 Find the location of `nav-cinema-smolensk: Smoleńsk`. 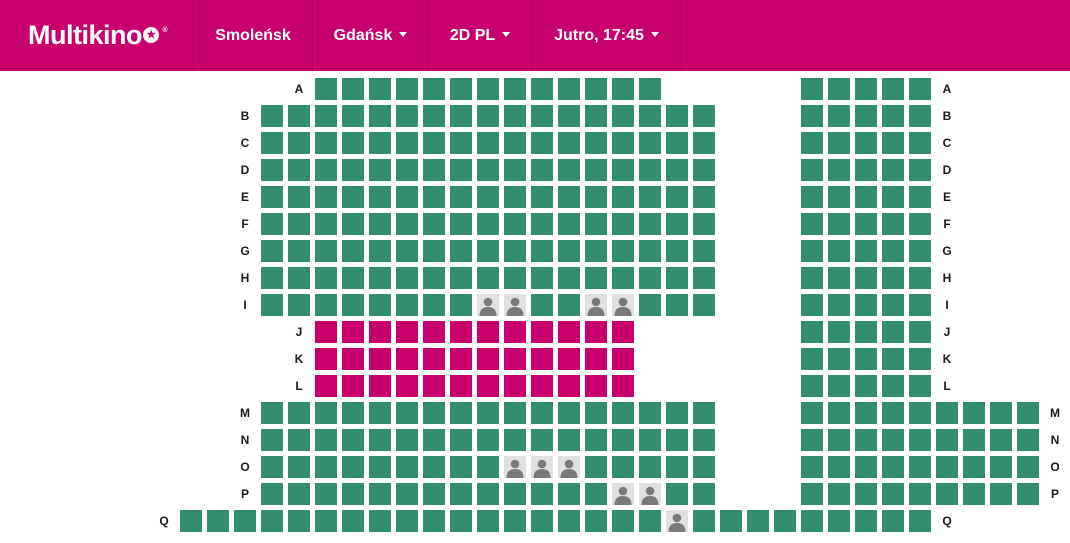

nav-cinema-smolensk: Smoleńsk is located at coordinates (252, 35).